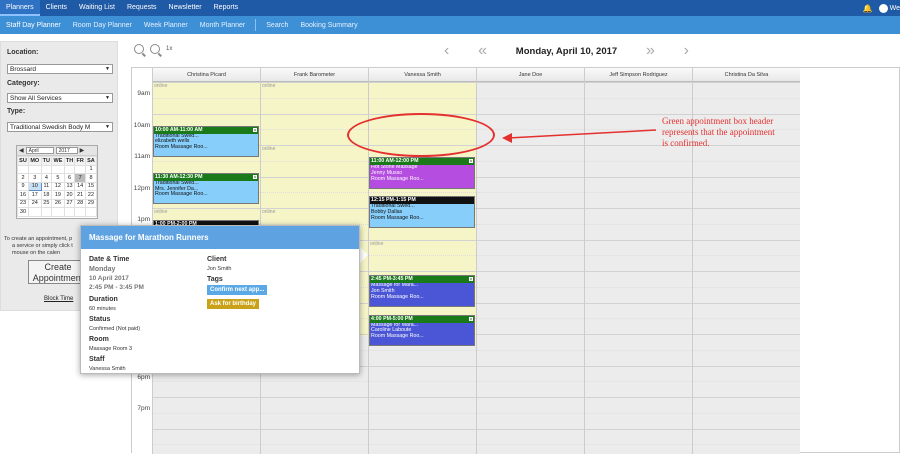 This screenshot has width=900, height=454. Describe the element at coordinates (142, 8) in the screenshot. I see `nav-requests: Requests` at that location.